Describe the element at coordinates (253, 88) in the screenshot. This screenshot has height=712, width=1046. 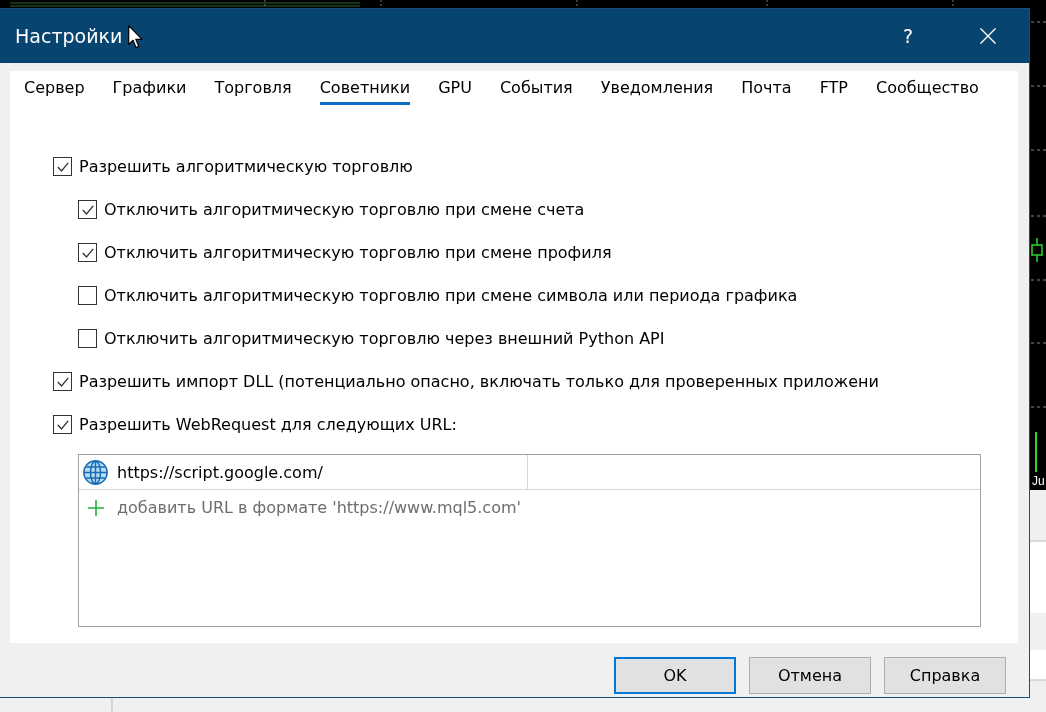
I see `tab: Торговля` at that location.